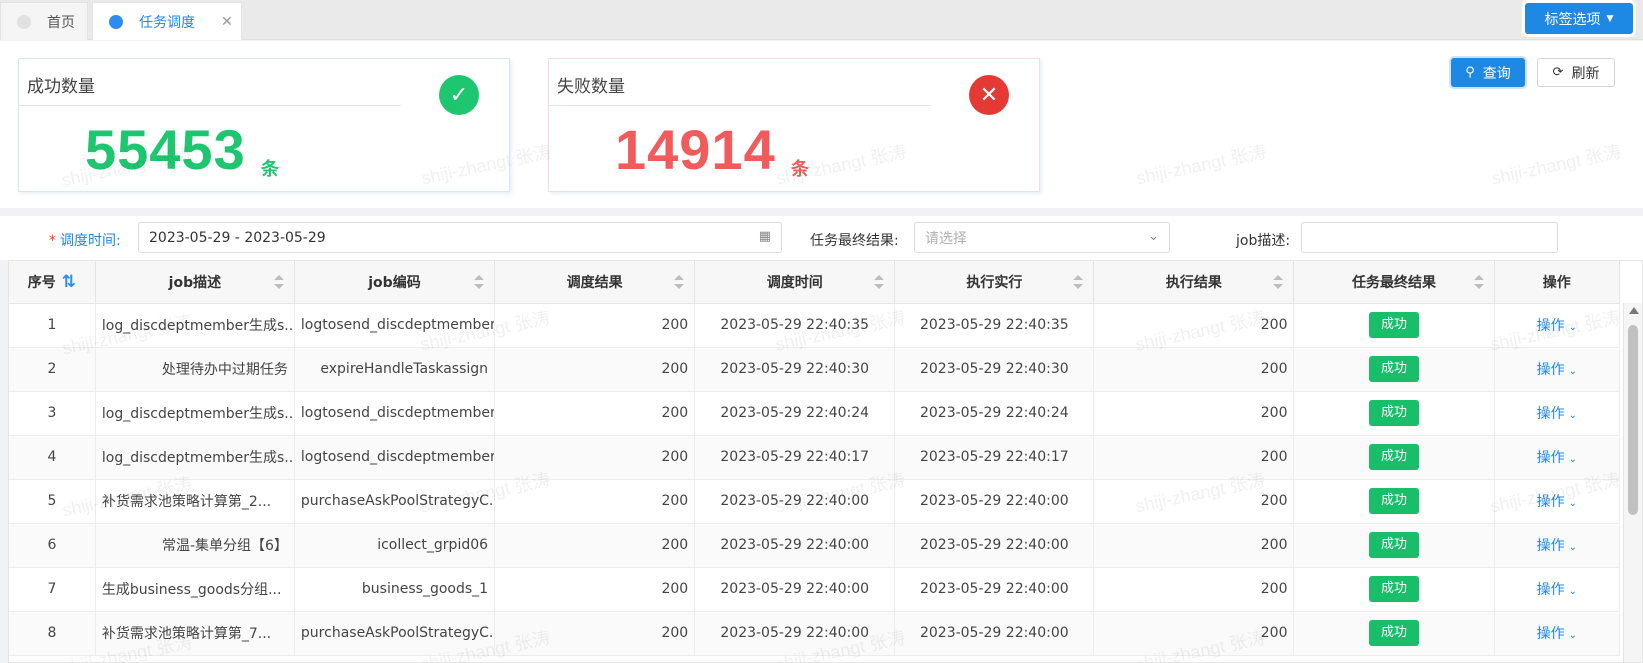 Image resolution: width=1643 pixels, height=663 pixels. I want to click on job-desc-input, so click(1429, 237).